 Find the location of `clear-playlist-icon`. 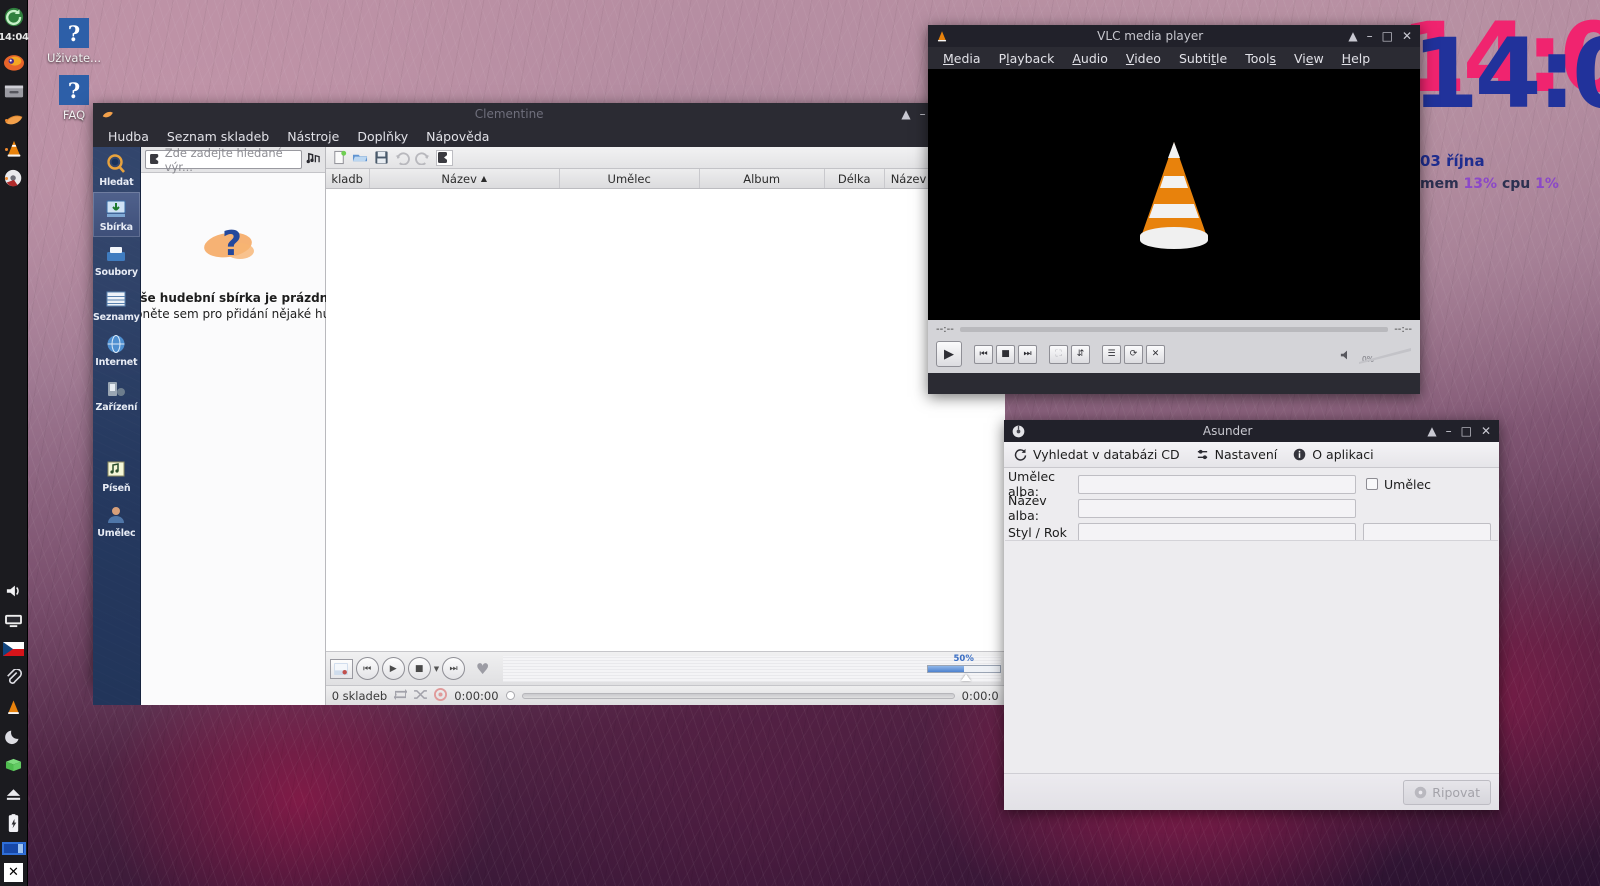

clear-playlist-icon is located at coordinates (444, 157).